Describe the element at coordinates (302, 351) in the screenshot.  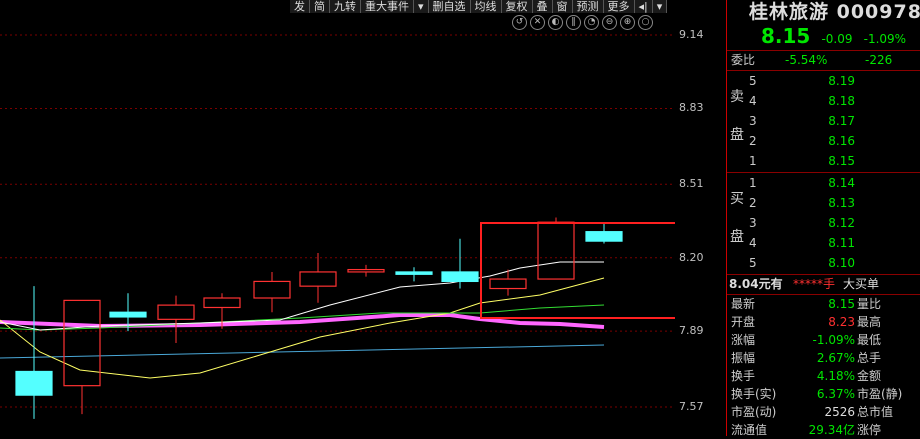
I see `ma-line-blue` at that location.